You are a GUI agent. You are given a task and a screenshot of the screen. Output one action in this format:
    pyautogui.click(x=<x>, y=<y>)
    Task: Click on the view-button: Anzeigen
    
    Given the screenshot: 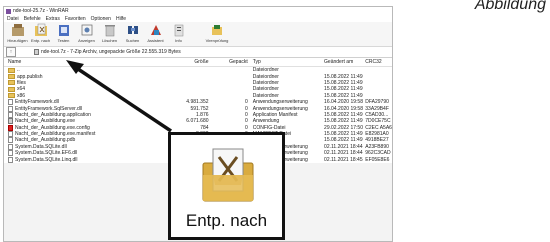 What is the action you would take?
    pyautogui.click(x=86, y=33)
    